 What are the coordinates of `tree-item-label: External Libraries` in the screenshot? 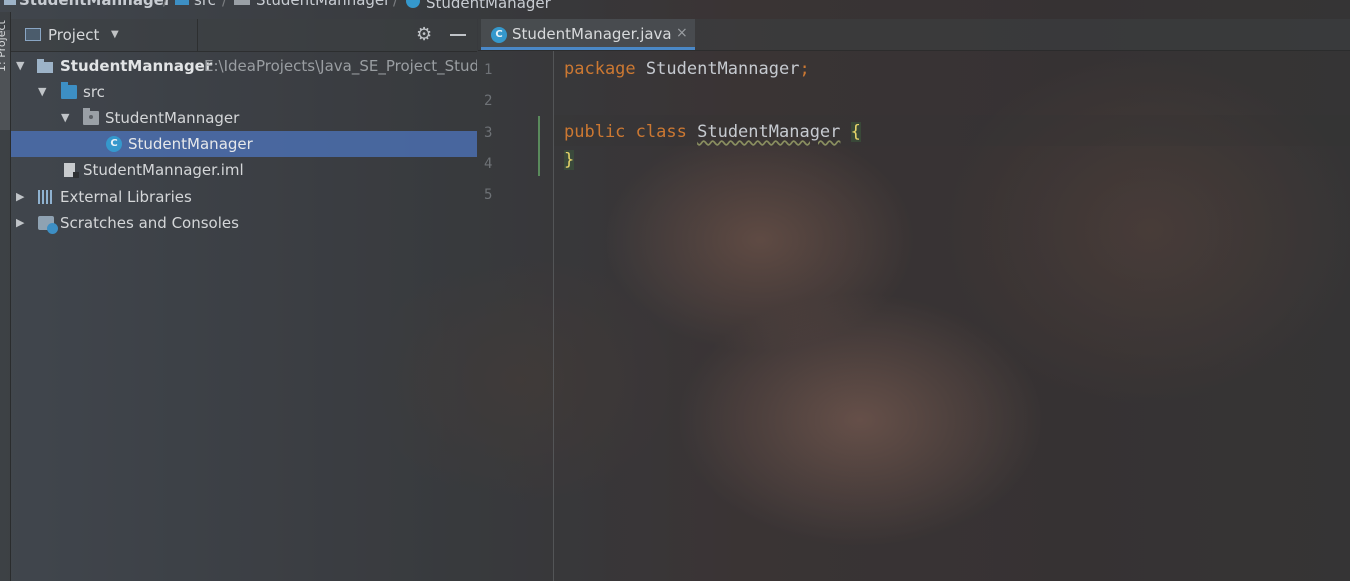 It's located at (126, 197).